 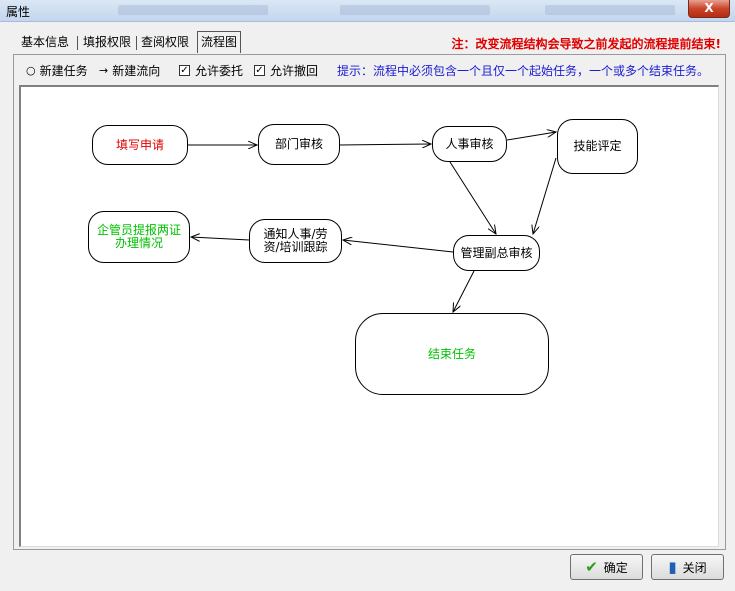 I want to click on allow-withdraw-checkbox: ✓ 允许撤回, so click(x=286, y=70).